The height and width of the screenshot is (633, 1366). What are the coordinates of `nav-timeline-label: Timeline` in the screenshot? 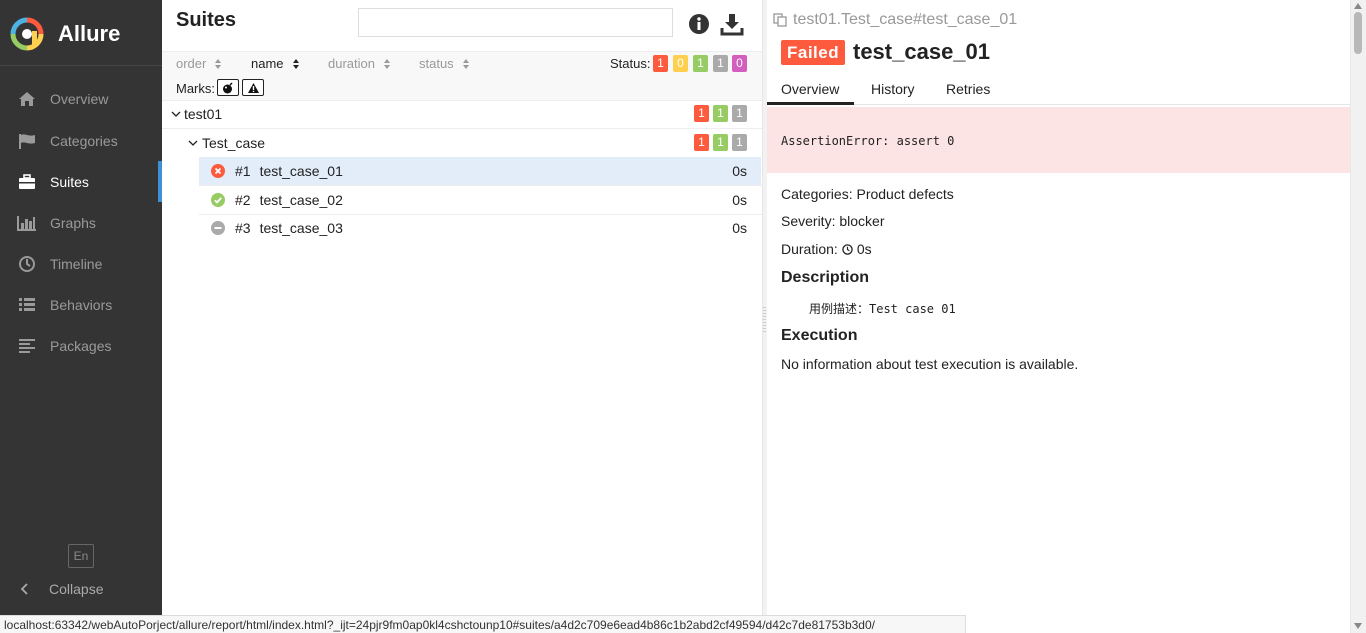 It's located at (76, 263).